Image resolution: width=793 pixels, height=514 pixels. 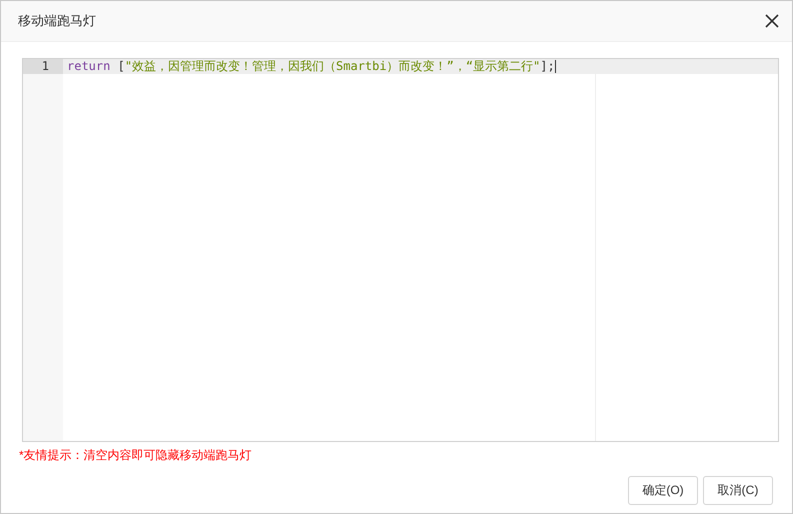 What do you see at coordinates (57, 21) in the screenshot?
I see `dialog-title: 移动端跑马灯` at bounding box center [57, 21].